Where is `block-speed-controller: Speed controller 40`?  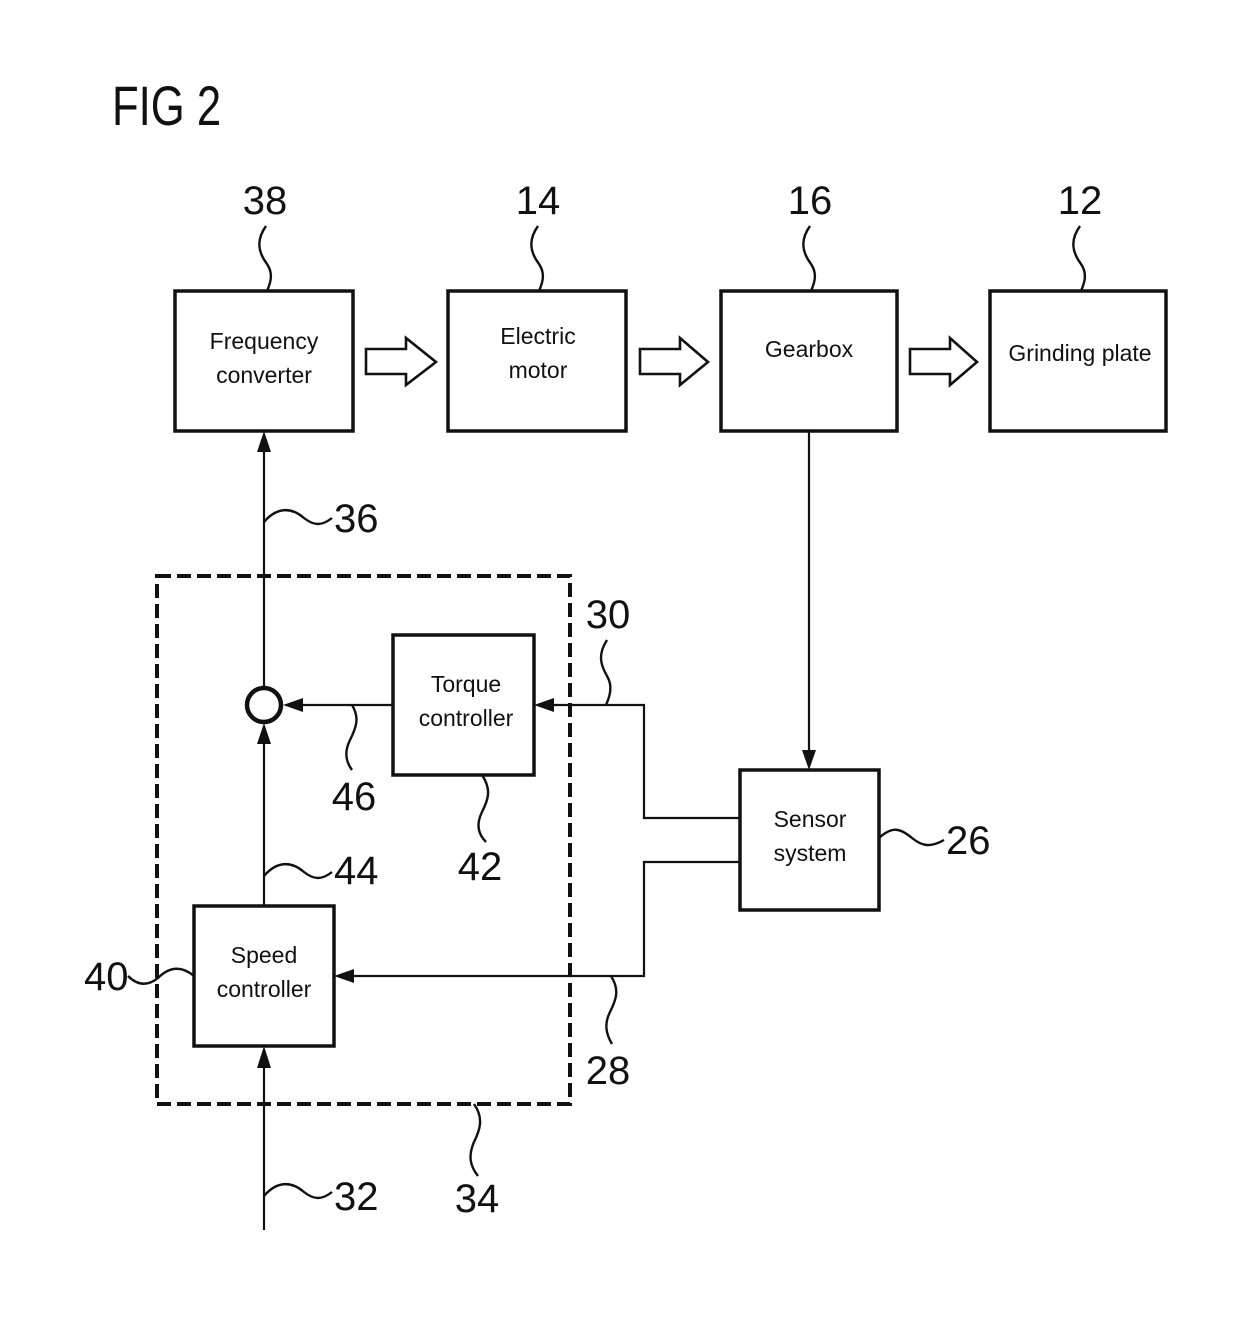 block-speed-controller: Speed controller 40 is located at coordinates (210, 976).